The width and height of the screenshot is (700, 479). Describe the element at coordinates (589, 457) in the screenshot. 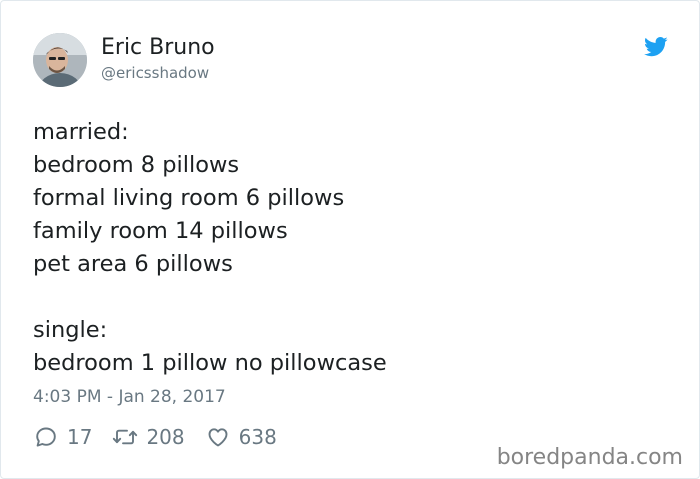

I see `boredpanda-watermark: boredpanda.com` at that location.